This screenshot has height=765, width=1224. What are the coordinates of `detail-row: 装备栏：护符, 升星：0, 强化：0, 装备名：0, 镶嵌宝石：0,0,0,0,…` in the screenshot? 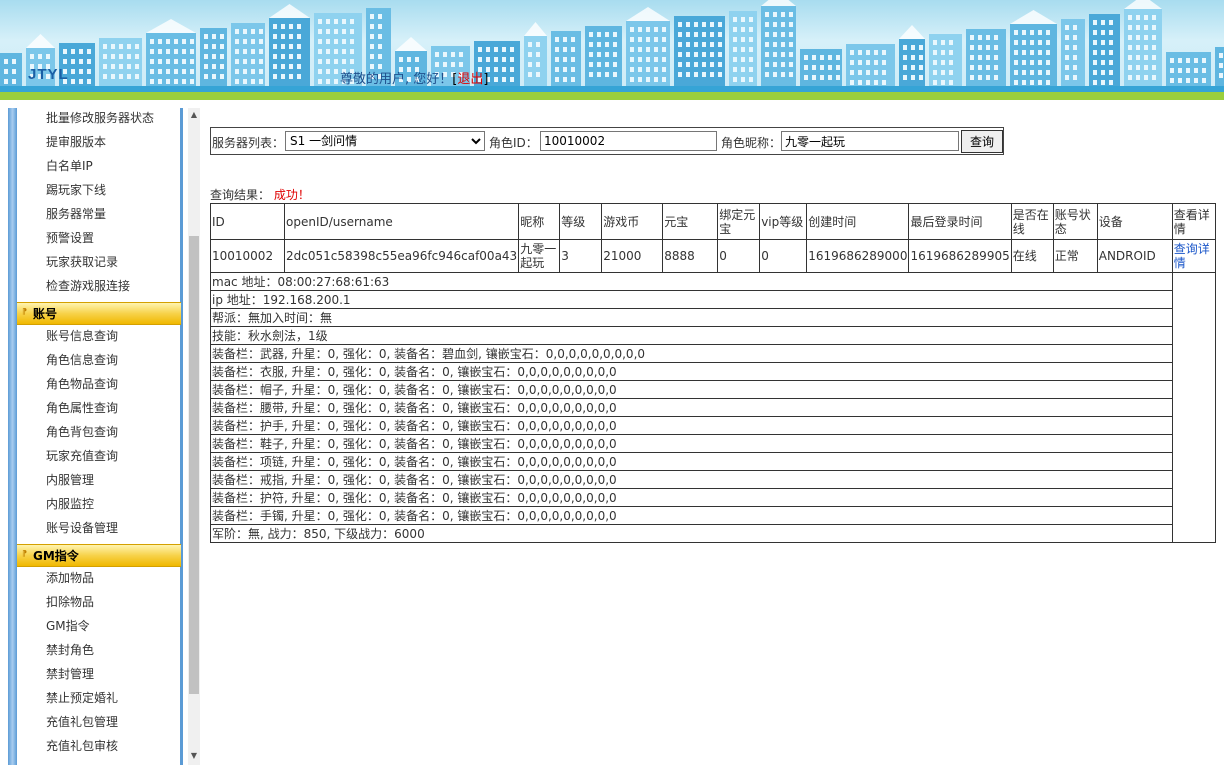 It's located at (713, 497).